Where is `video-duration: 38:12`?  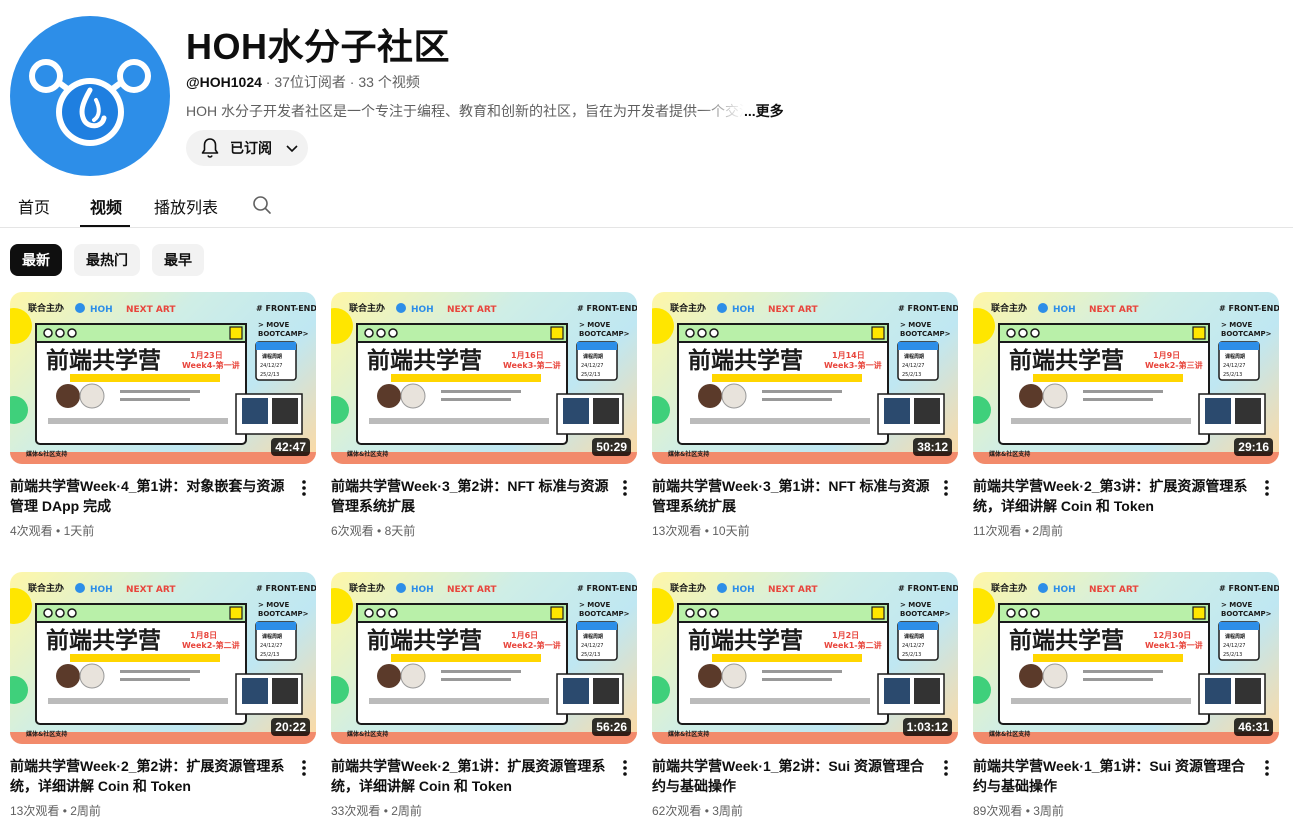
video-duration: 38:12 is located at coordinates (932, 447).